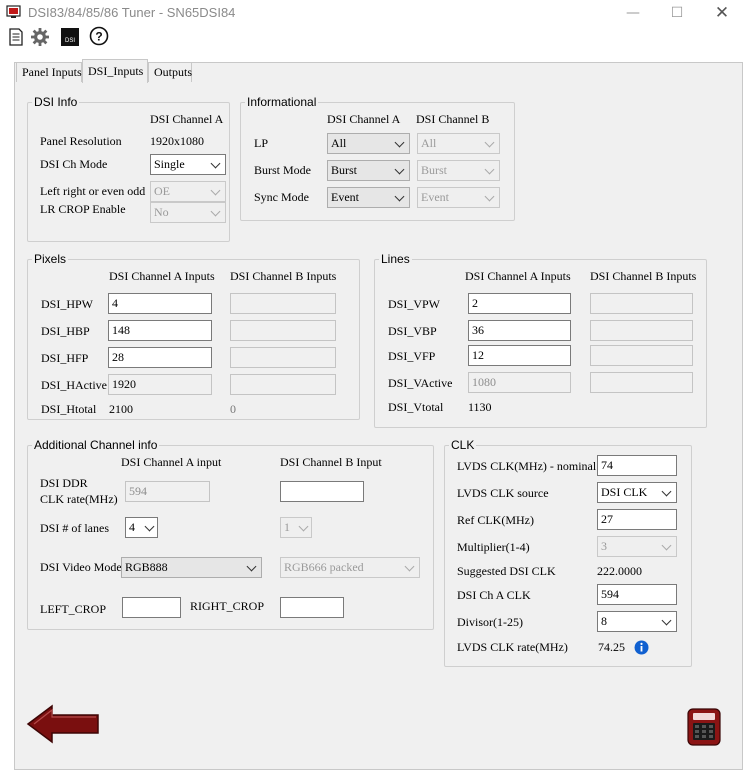 This screenshot has height=771, width=749. What do you see at coordinates (177, 141) in the screenshot?
I see `panel-resolution-value: 1920x1080` at bounding box center [177, 141].